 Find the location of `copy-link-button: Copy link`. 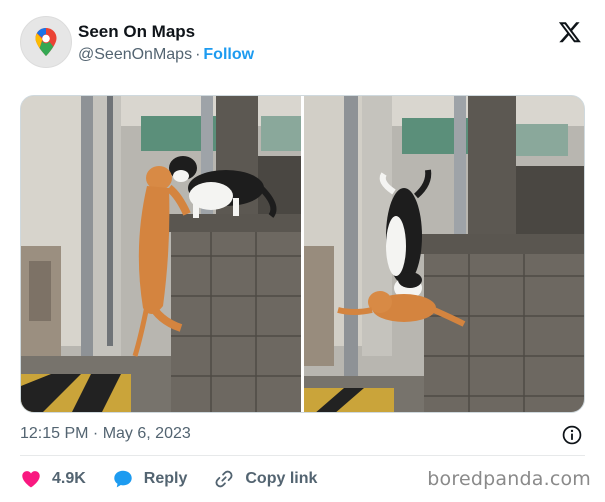

copy-link-button: Copy link is located at coordinates (265, 479).